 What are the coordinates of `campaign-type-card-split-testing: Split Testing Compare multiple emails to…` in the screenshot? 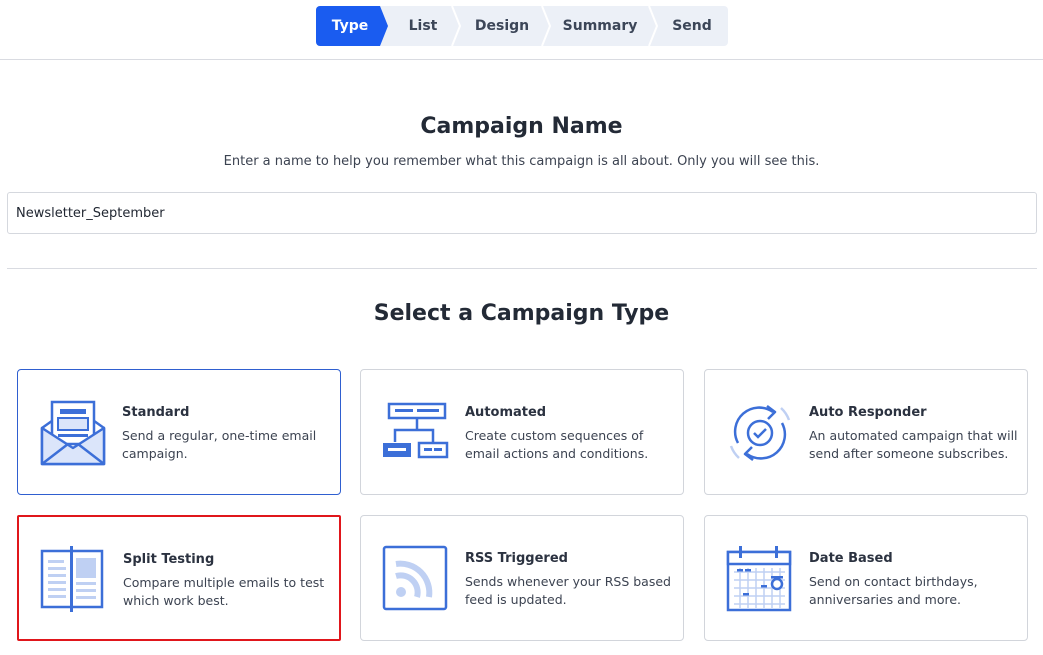 It's located at (179, 578).